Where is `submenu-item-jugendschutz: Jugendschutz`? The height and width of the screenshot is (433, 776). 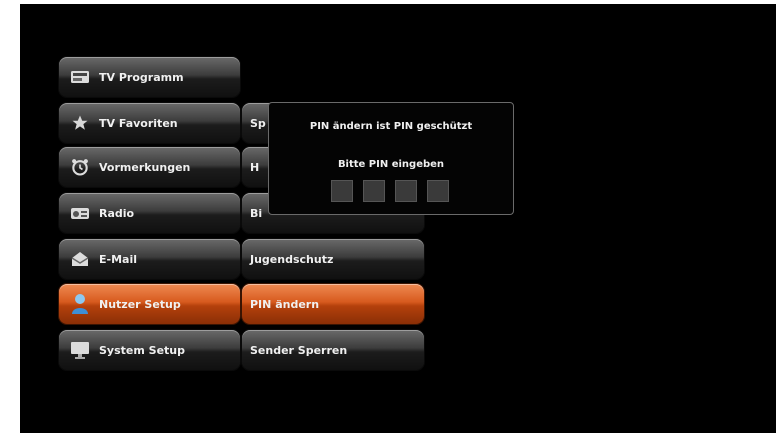 submenu-item-jugendschutz: Jugendschutz is located at coordinates (333, 259).